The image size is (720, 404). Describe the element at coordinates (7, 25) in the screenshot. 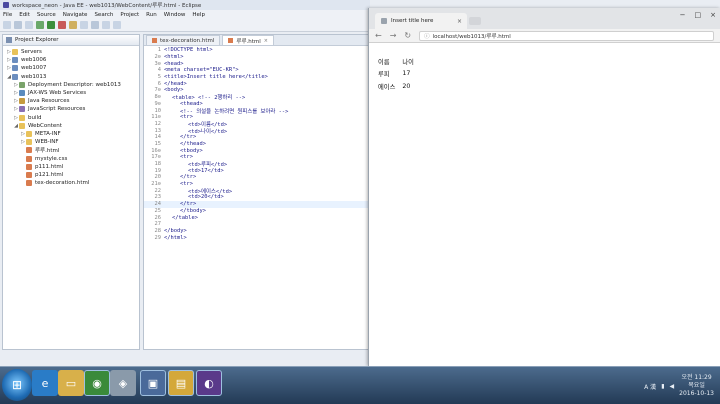

I see `new-icon` at that location.